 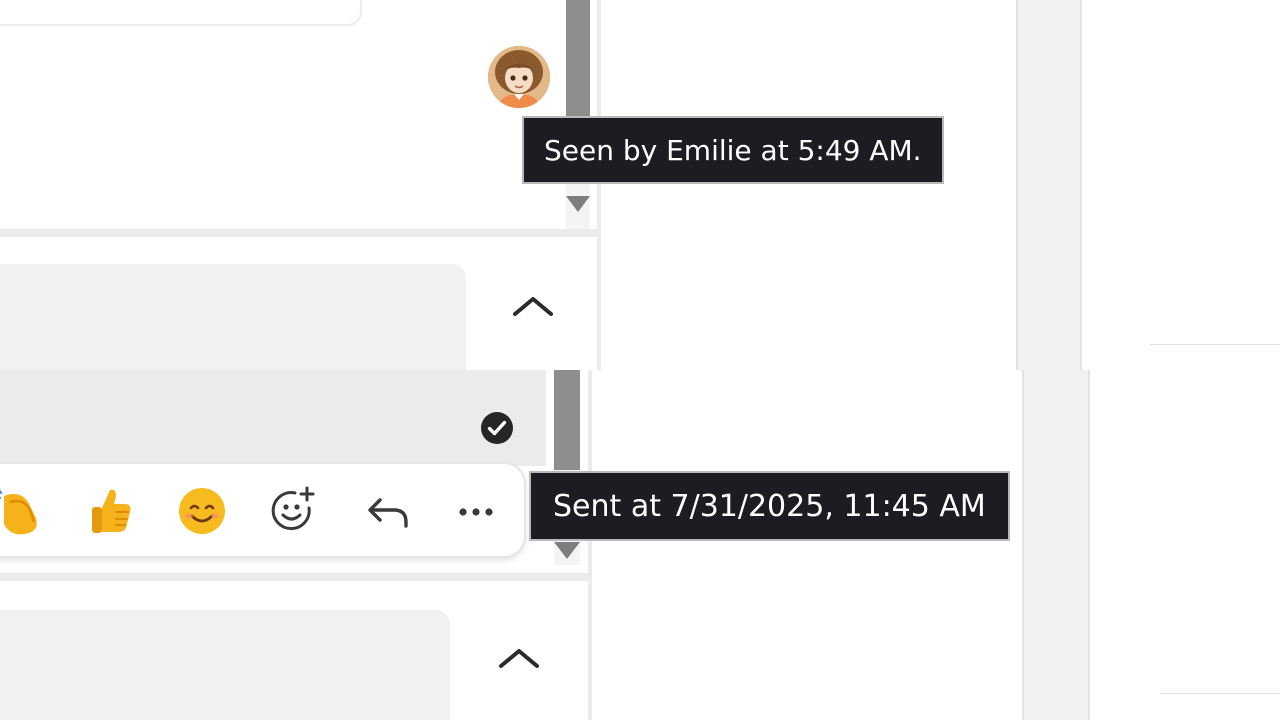 What do you see at coordinates (733, 150) in the screenshot?
I see `seen-by-tooltip: Seen by Emilie at 5:49 AM.` at bounding box center [733, 150].